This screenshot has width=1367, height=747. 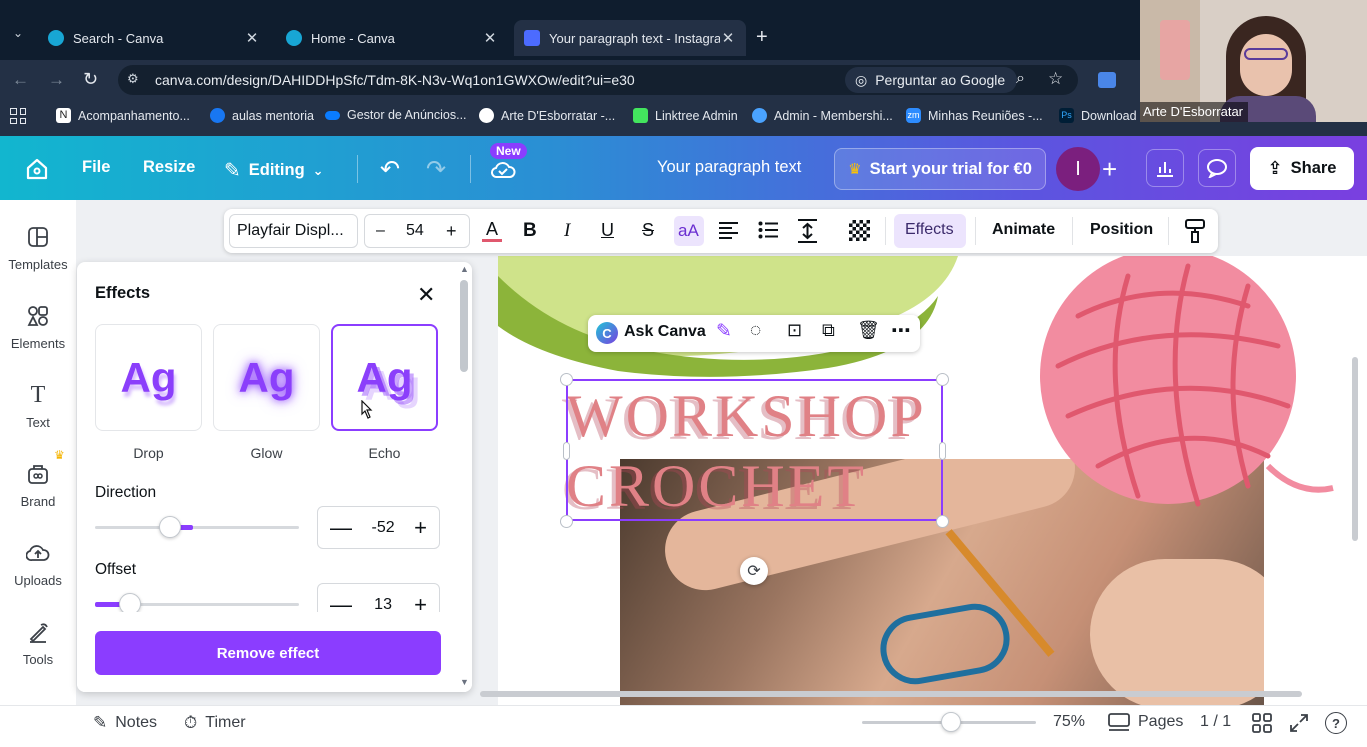 What do you see at coordinates (197, 527) in the screenshot?
I see `direction-slider-track` at bounding box center [197, 527].